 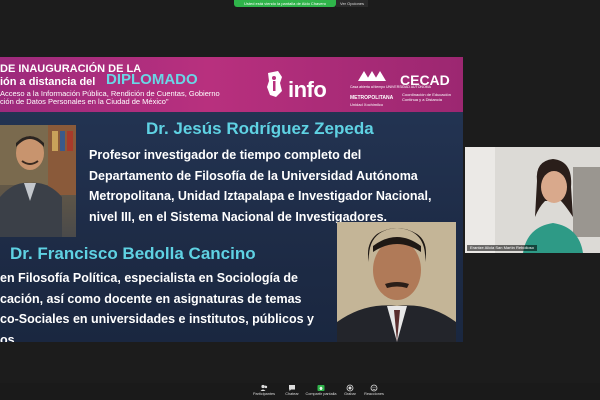 I want to click on participant-video-tile: Erantze Alicia San Martín Rebolloso, so click(x=532, y=200).